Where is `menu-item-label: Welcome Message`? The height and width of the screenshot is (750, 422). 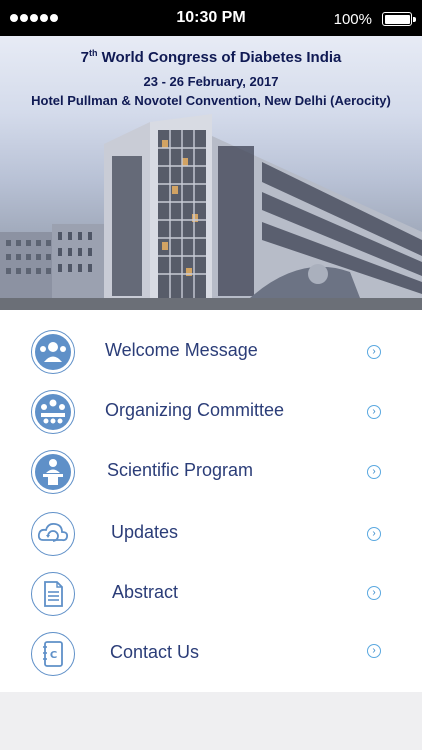 menu-item-label: Welcome Message is located at coordinates (181, 350).